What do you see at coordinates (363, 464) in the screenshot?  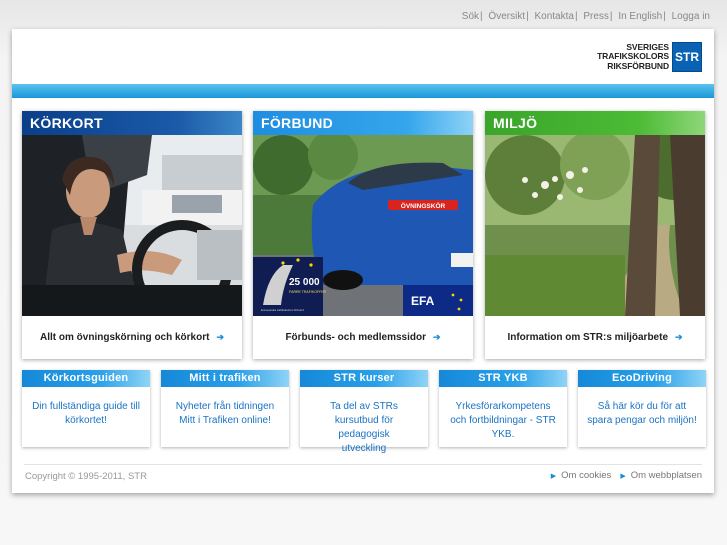 I see `footer-divider` at bounding box center [363, 464].